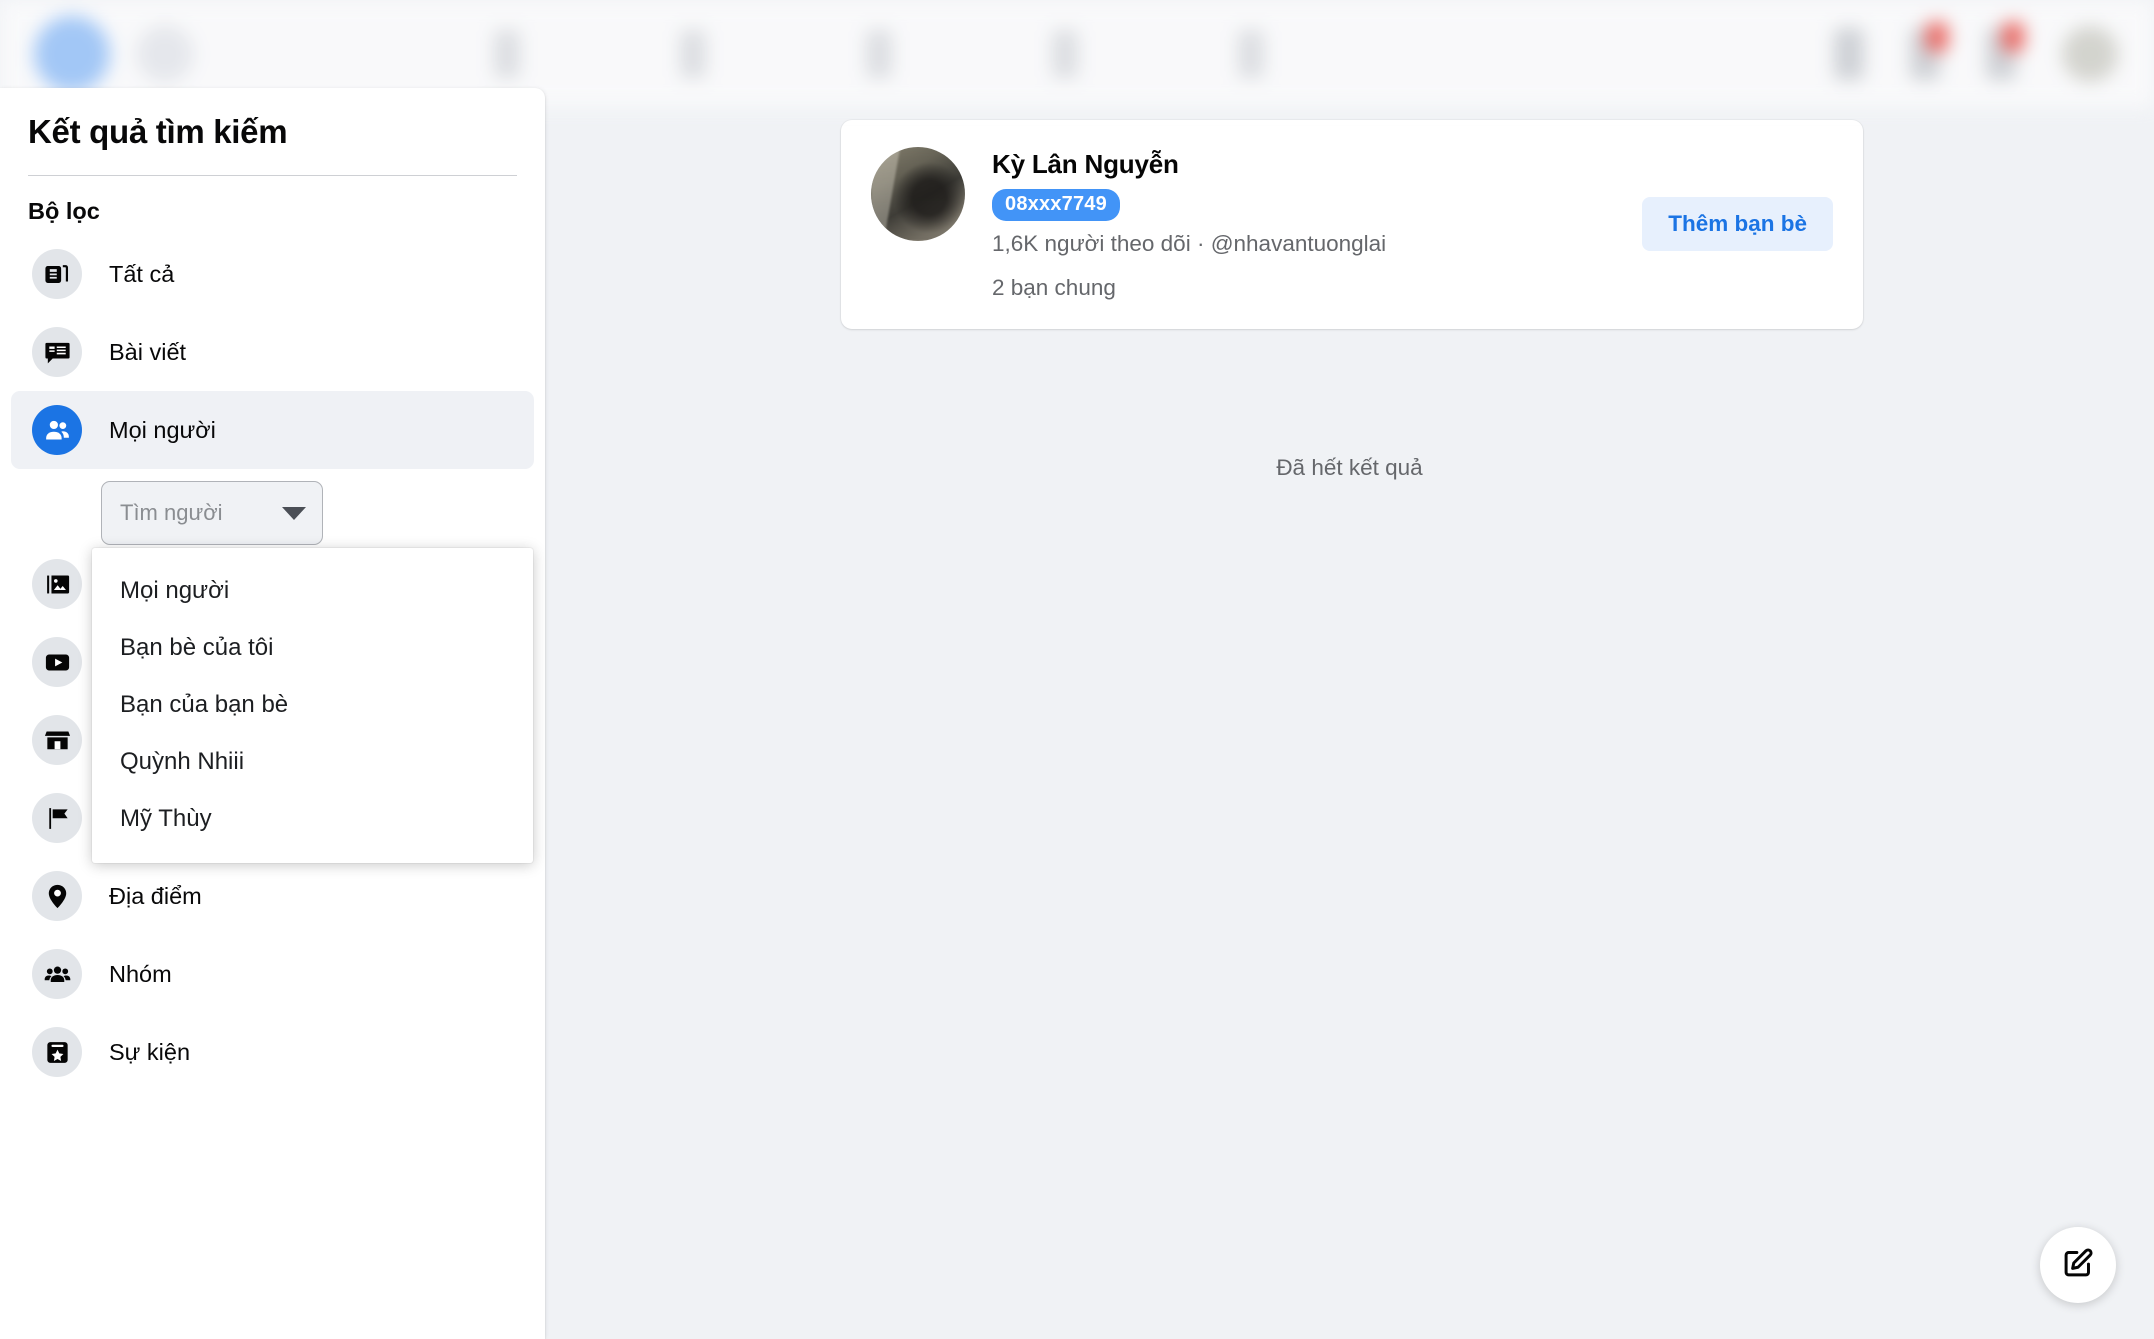  What do you see at coordinates (1937, 36) in the screenshot?
I see `messenger-badge` at bounding box center [1937, 36].